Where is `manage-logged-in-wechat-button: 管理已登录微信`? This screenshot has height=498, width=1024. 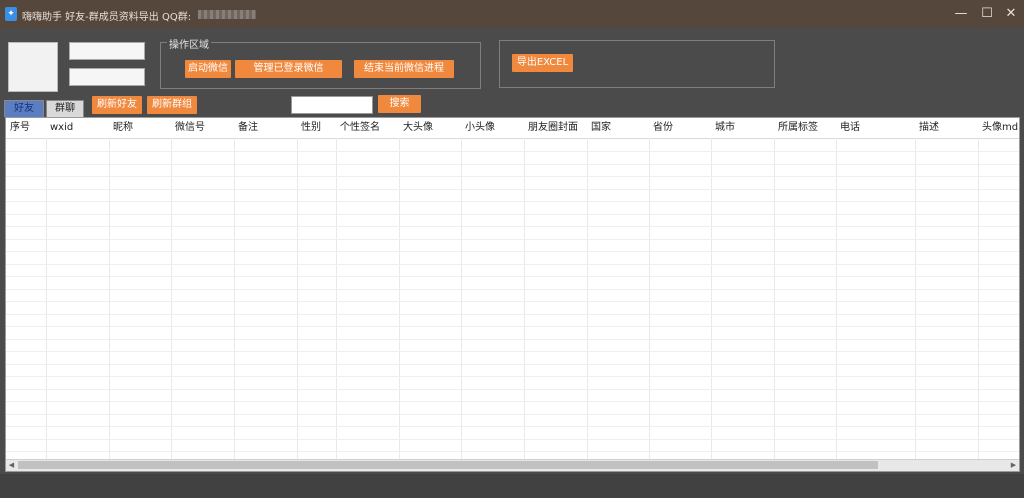
manage-logged-in-wechat-button: 管理已登录微信 is located at coordinates (288, 69).